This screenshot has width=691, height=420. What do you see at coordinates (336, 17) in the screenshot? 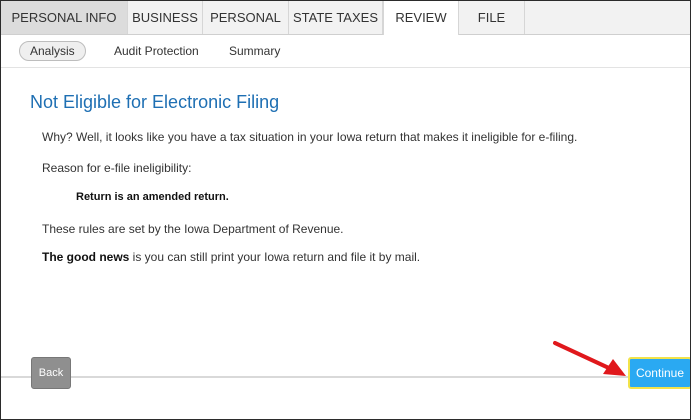
I see `tab-state-taxes: STATE TAXES` at bounding box center [336, 17].